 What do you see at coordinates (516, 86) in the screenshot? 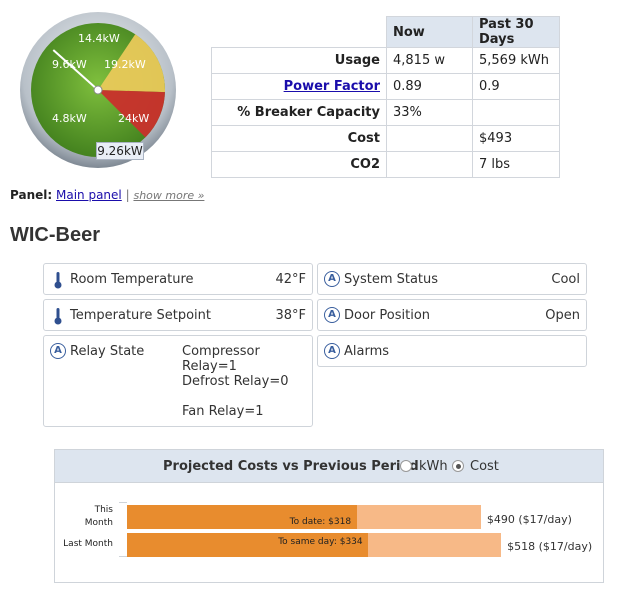
I see `power-factor-past-value: 0.9` at bounding box center [516, 86].